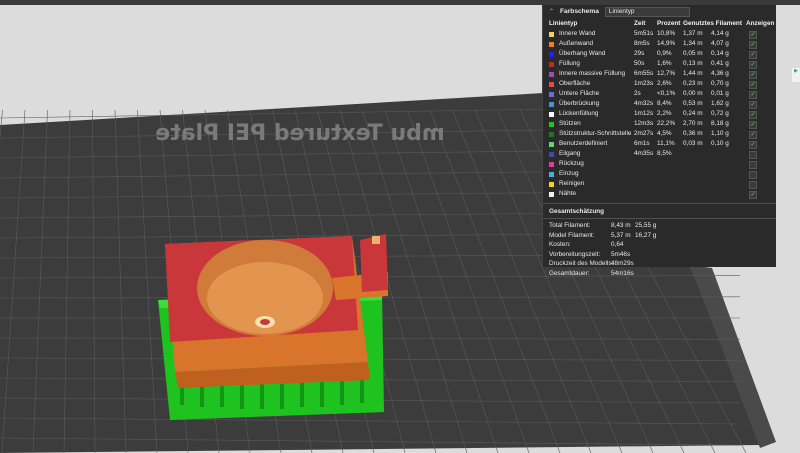 This screenshot has width=800, height=453. Describe the element at coordinates (659, 64) in the screenshot. I see `legend-row: Füllung 50s 1,6% 0,13 m 0,41 g ✓` at that location.